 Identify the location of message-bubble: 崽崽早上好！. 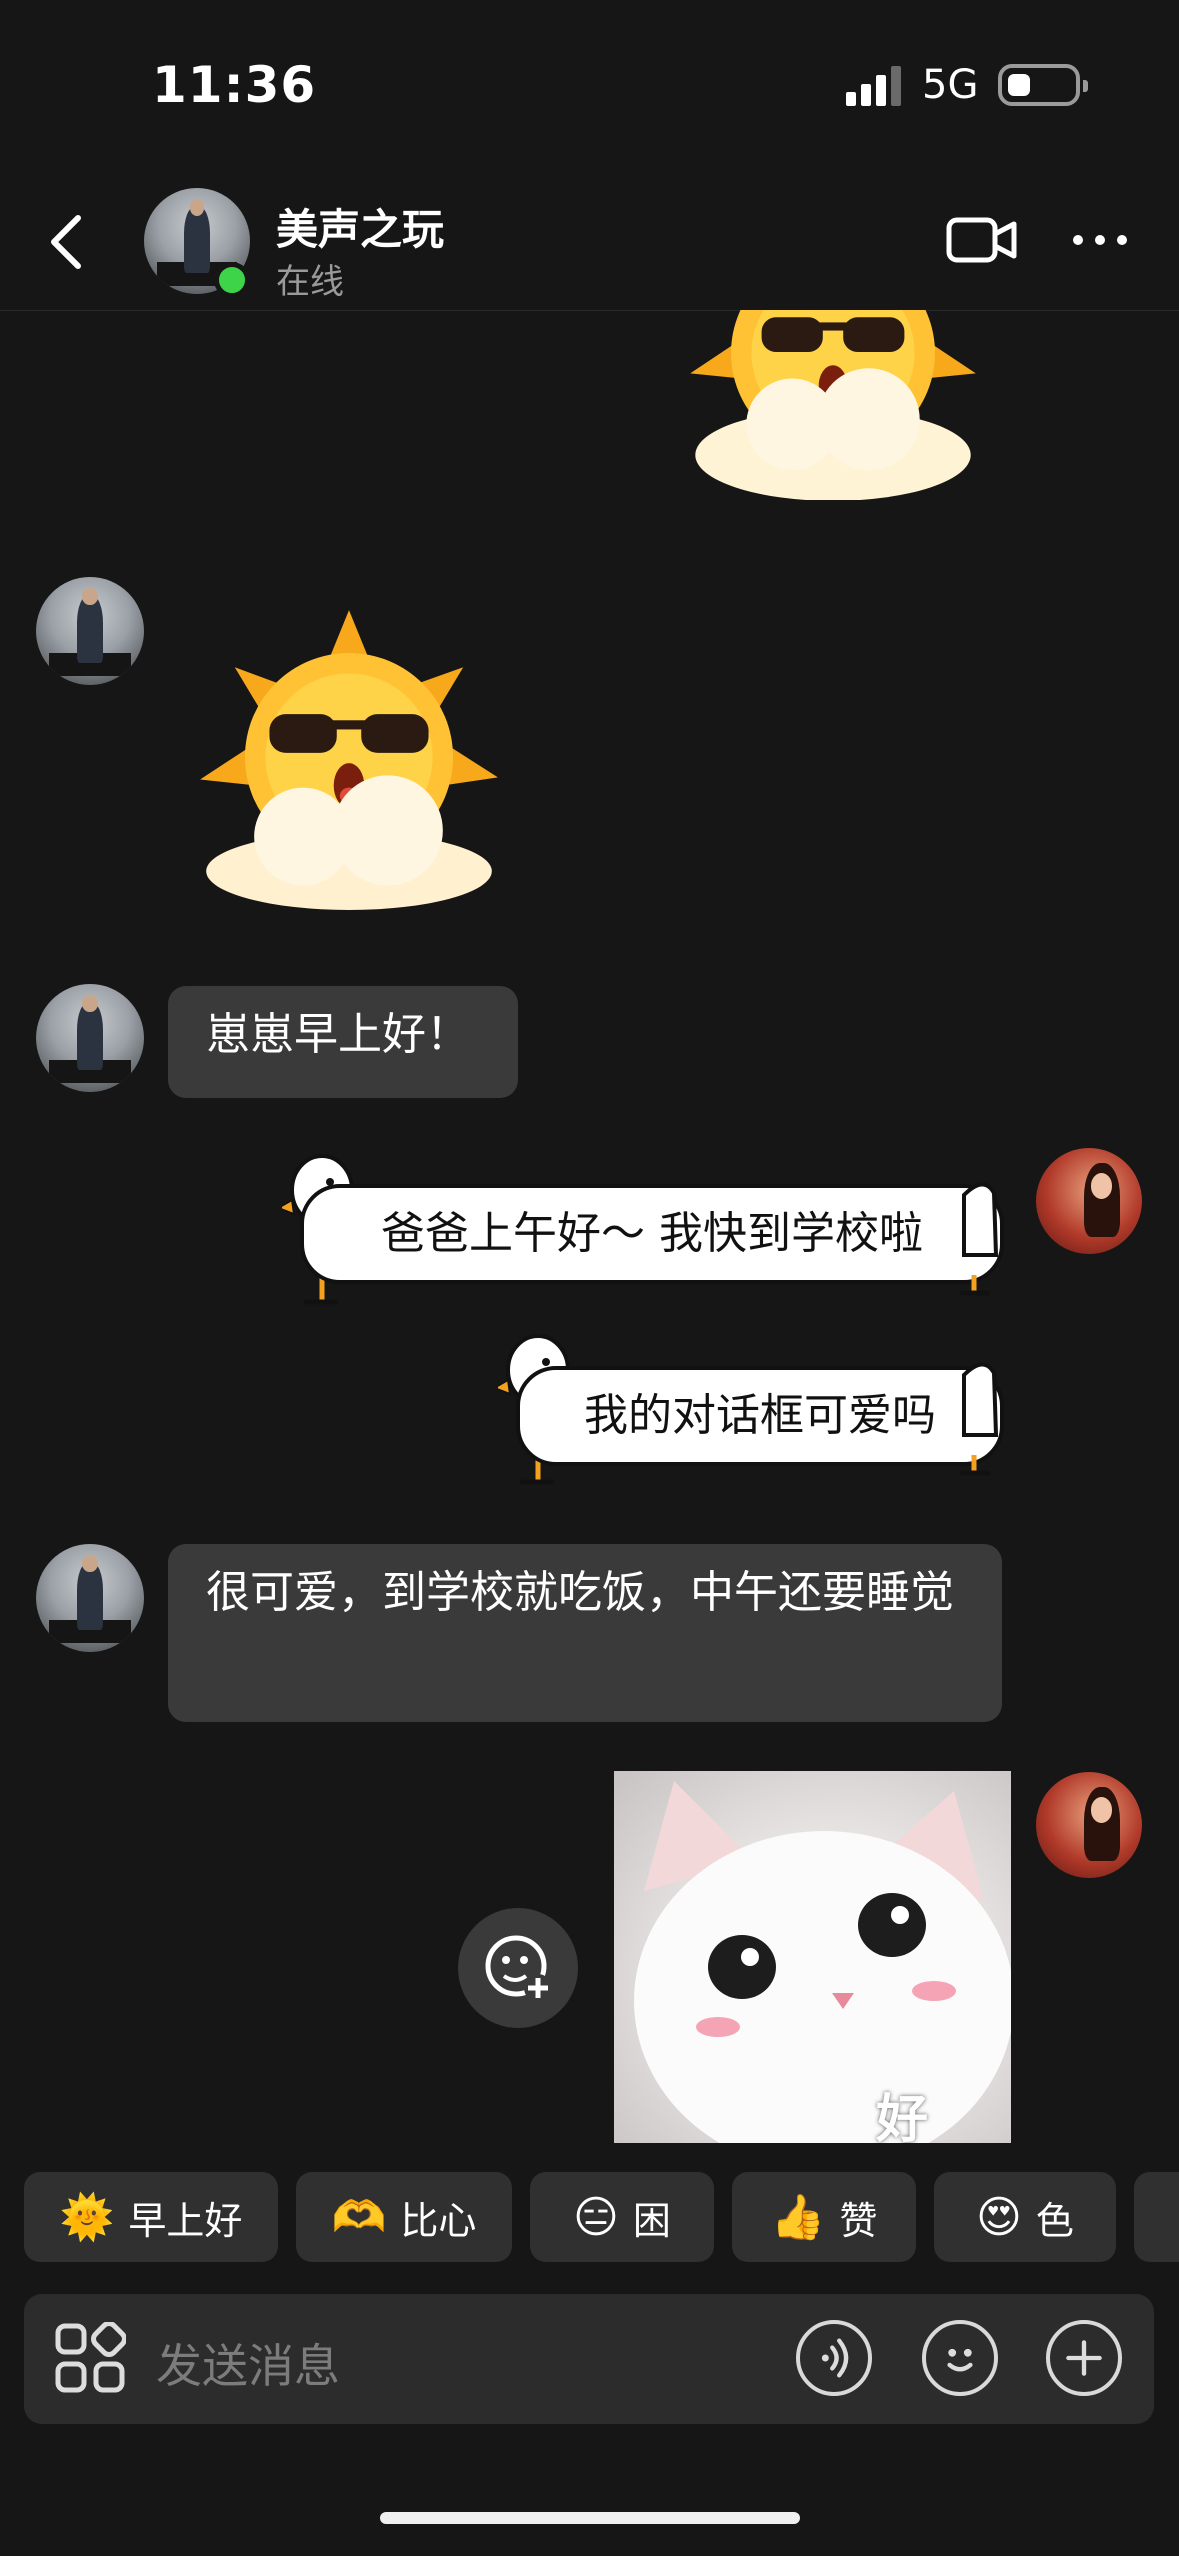
(343, 1042).